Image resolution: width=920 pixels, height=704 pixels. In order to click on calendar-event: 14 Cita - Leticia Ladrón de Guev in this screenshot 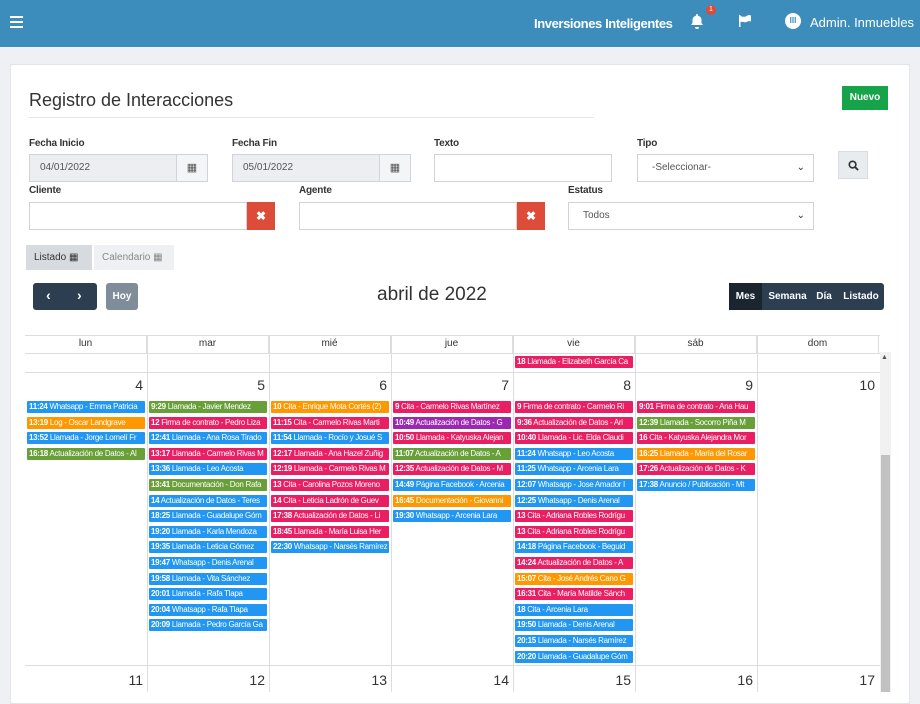, I will do `click(330, 500)`.